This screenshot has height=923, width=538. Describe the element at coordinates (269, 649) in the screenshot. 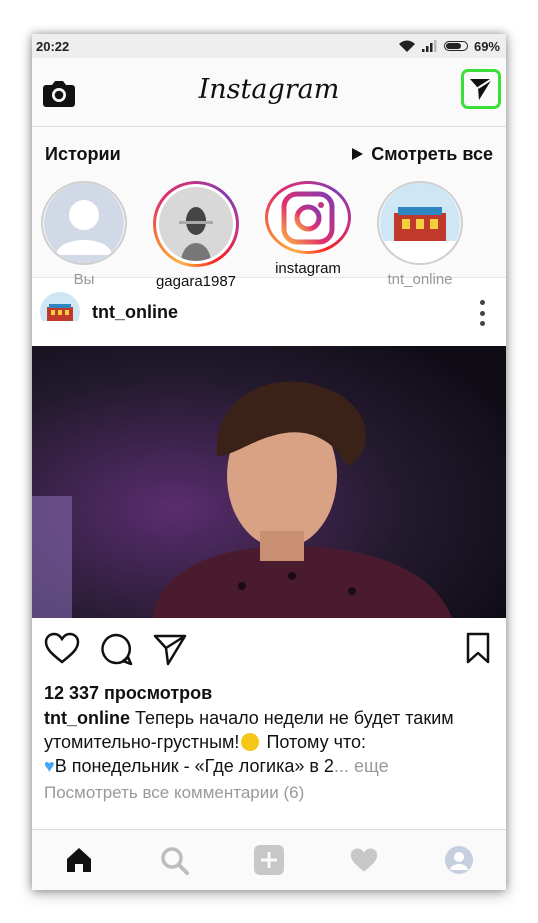

I see `post-actions` at that location.